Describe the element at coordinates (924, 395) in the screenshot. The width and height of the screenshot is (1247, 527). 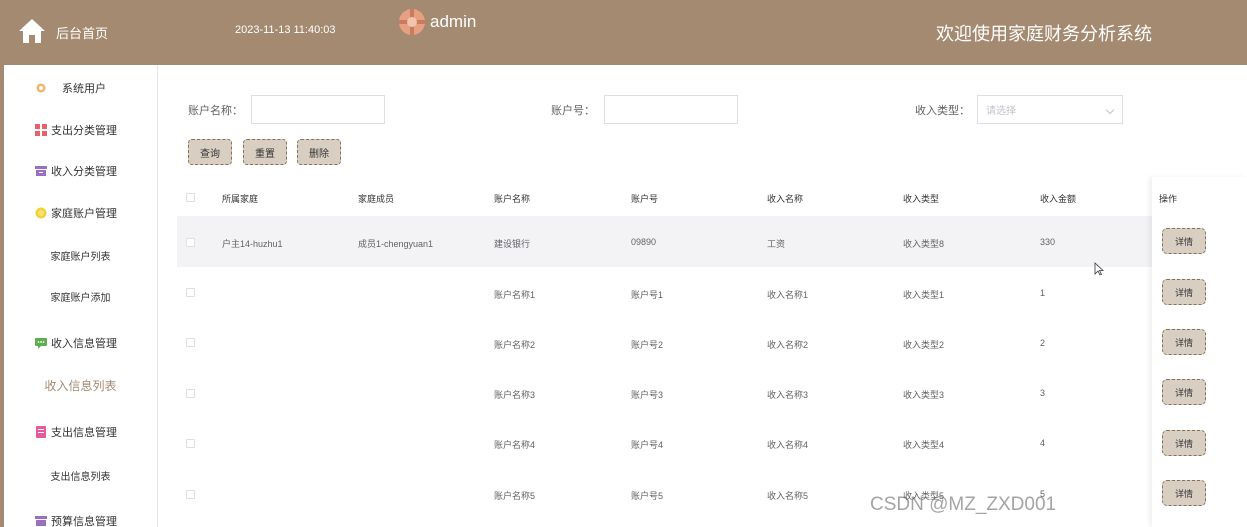
I see `table-cell: 收入类型3` at that location.